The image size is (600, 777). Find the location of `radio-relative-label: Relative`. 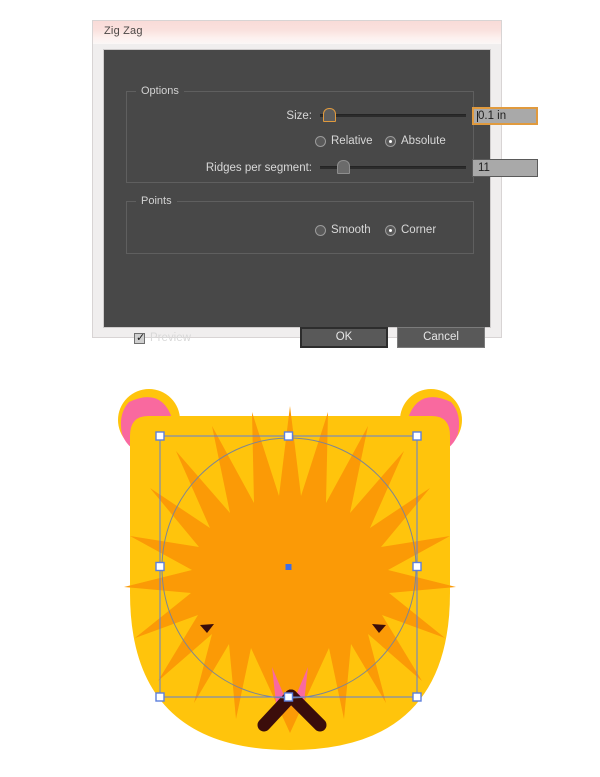

radio-relative-label: Relative is located at coordinates (352, 141).